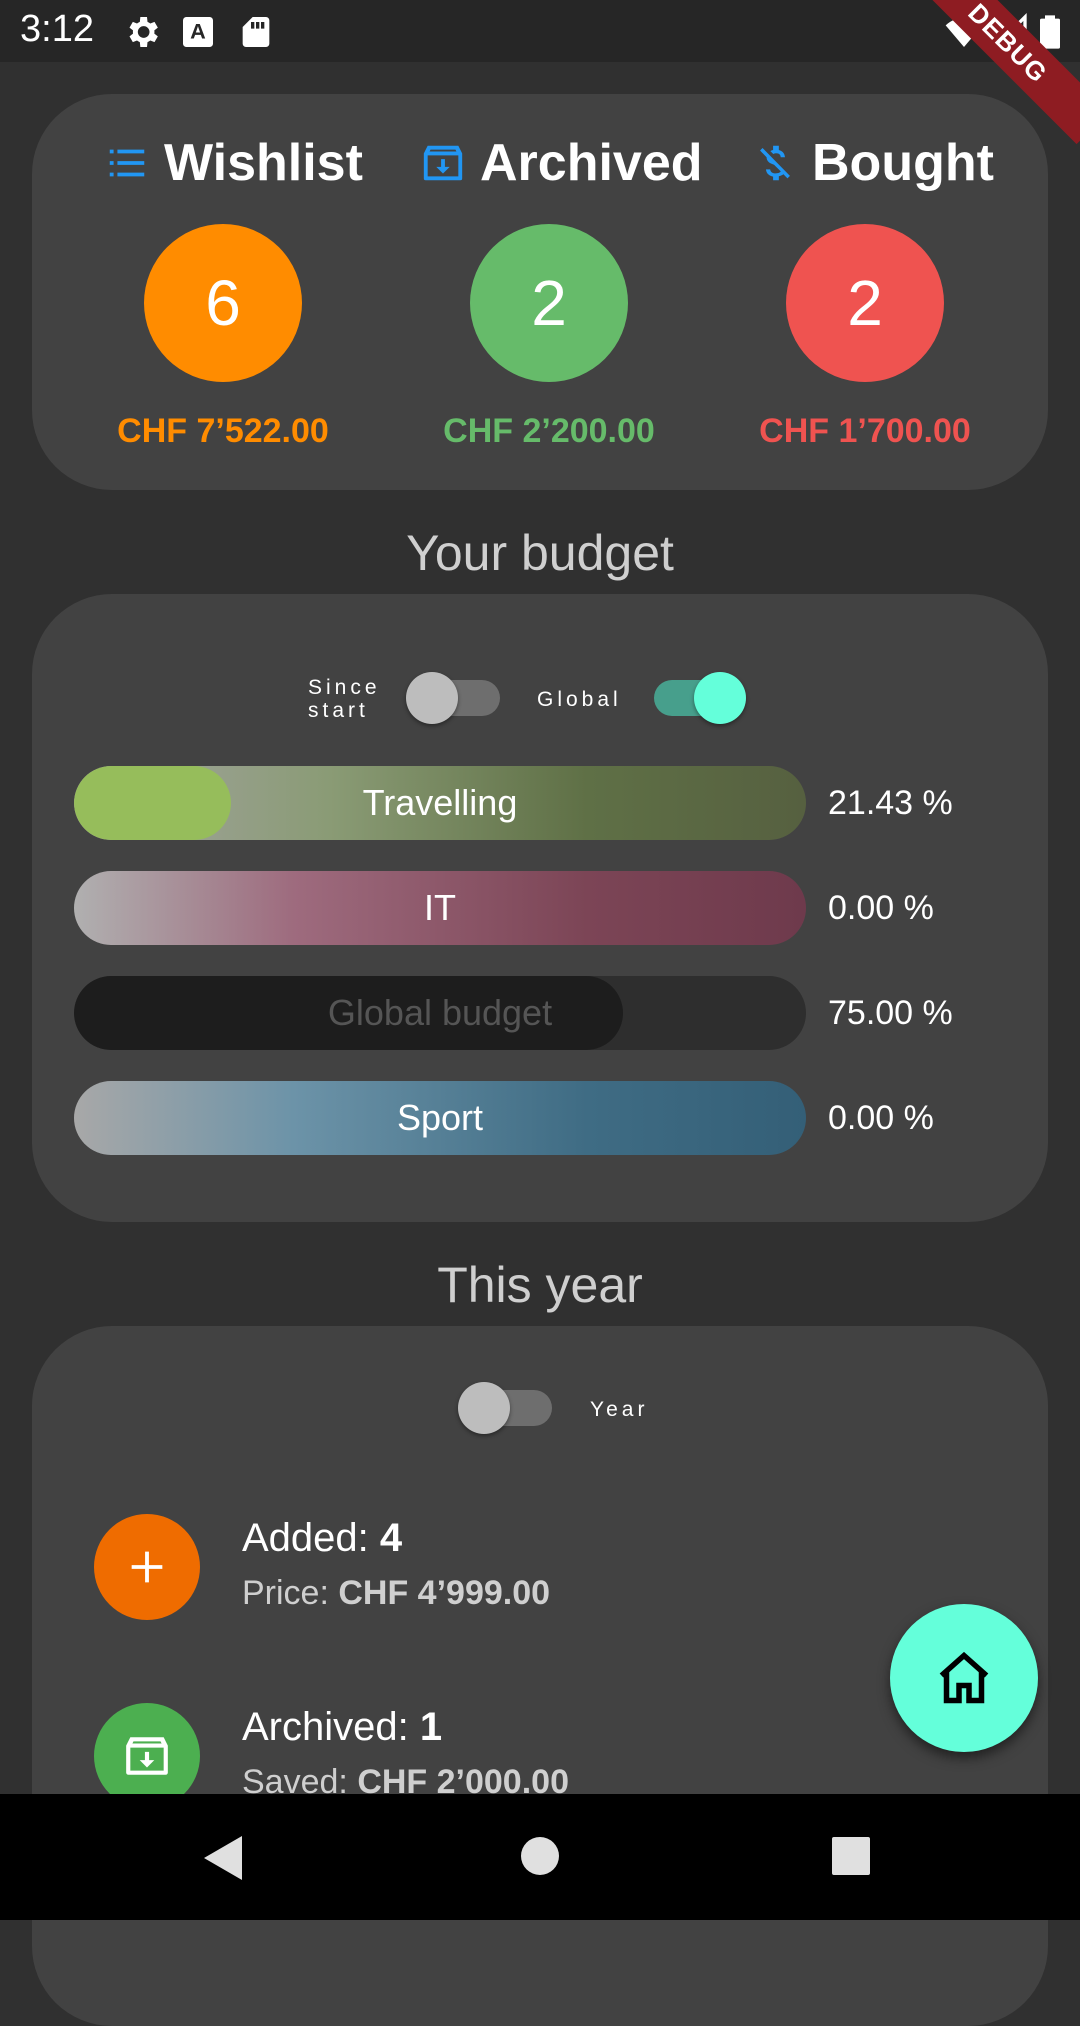 Image resolution: width=1080 pixels, height=2026 pixels. Describe the element at coordinates (540, 1285) in the screenshot. I see `this-year-title: This year` at that location.